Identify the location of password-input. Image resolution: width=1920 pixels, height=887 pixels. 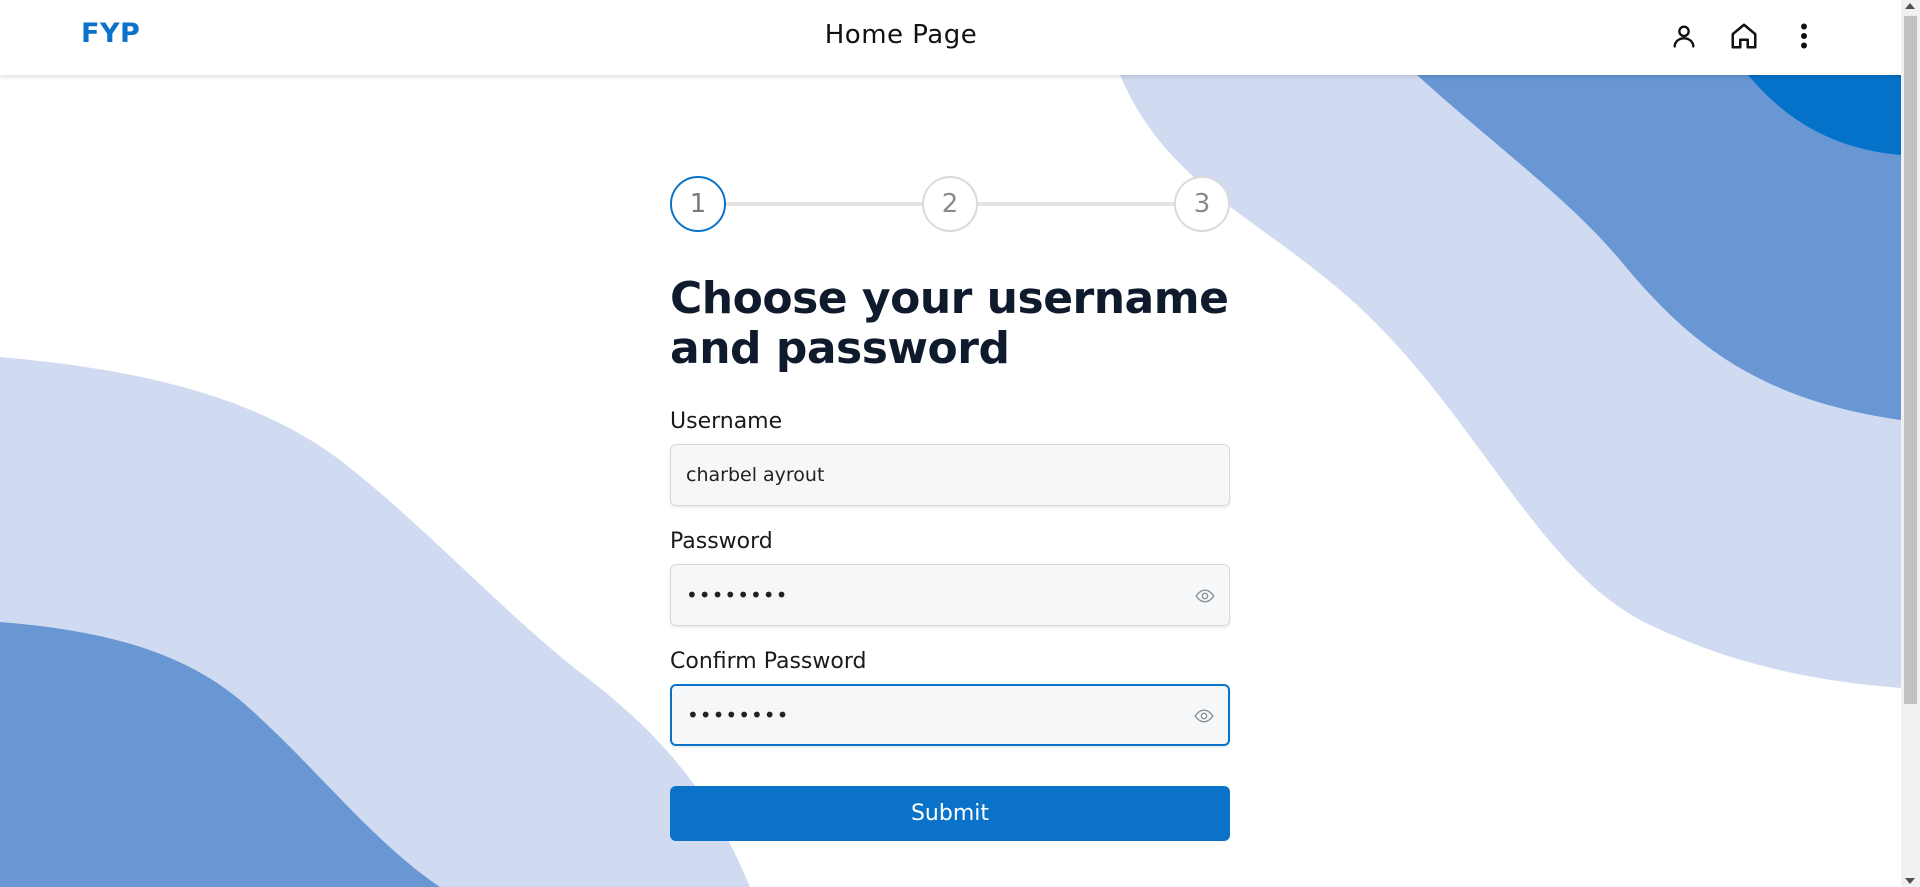
(921, 595).